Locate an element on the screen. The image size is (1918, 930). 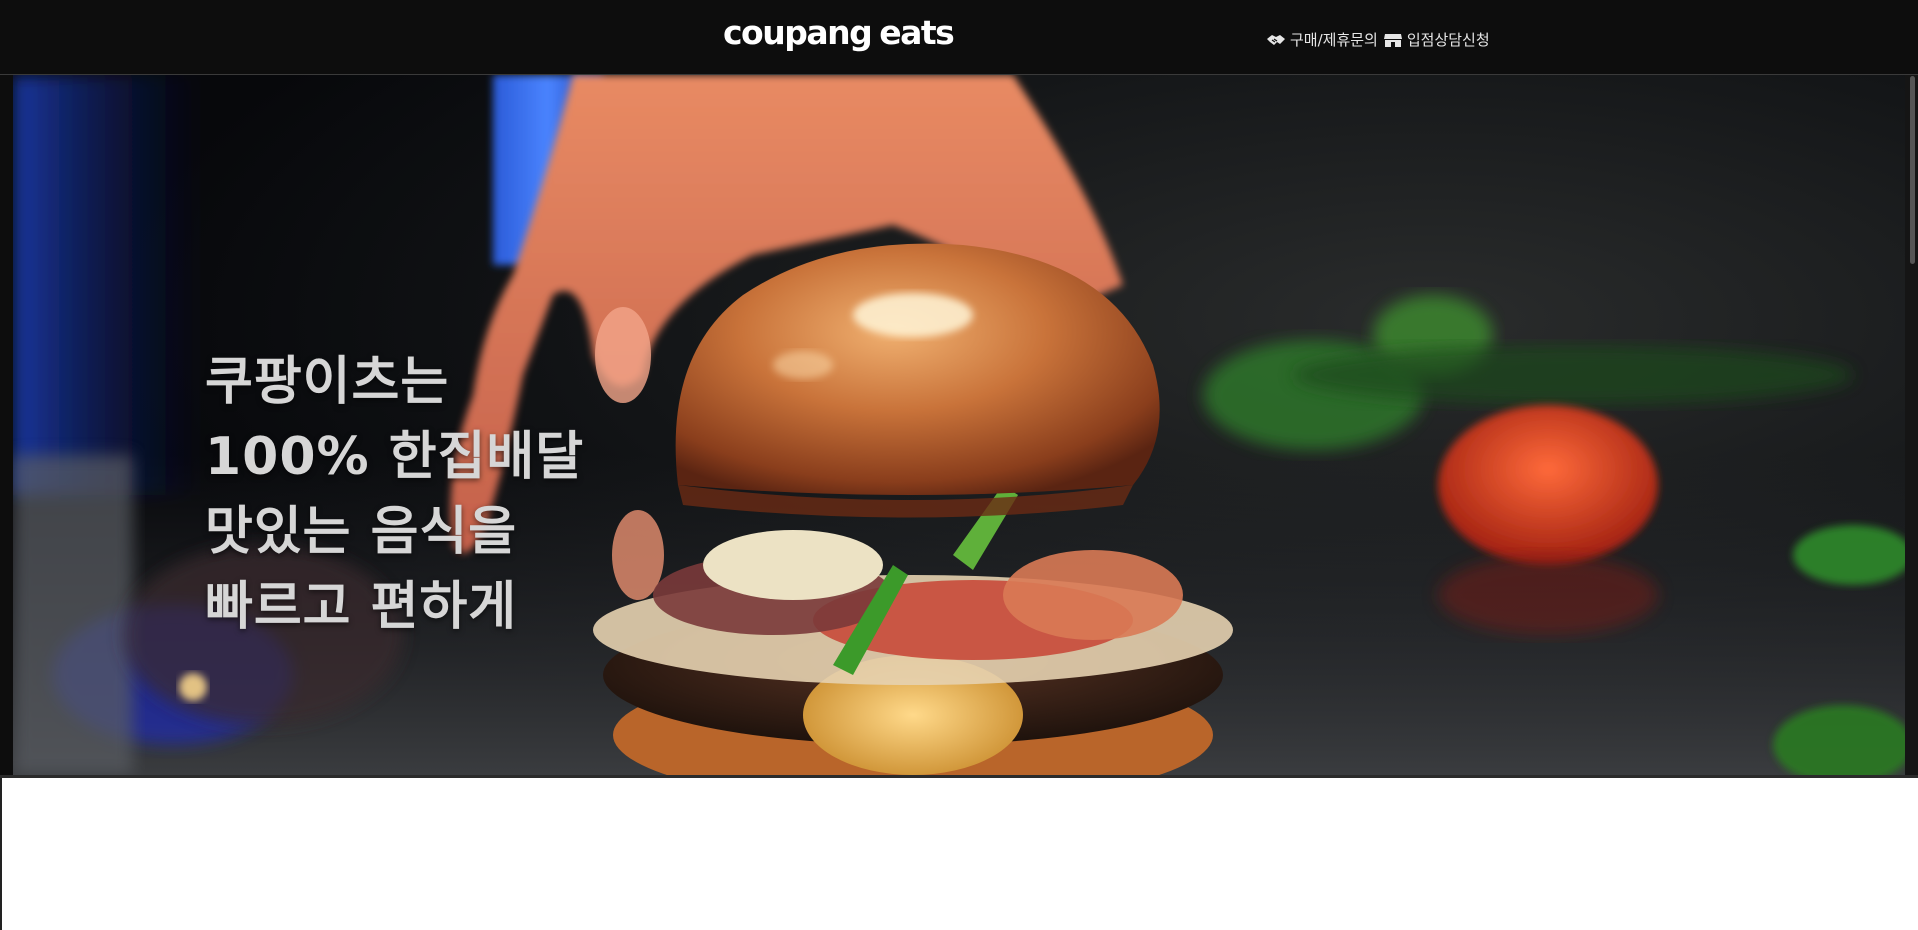
top-header: coupang eats 구매/제휴문의 입점상담신청 is located at coordinates (959, 37).